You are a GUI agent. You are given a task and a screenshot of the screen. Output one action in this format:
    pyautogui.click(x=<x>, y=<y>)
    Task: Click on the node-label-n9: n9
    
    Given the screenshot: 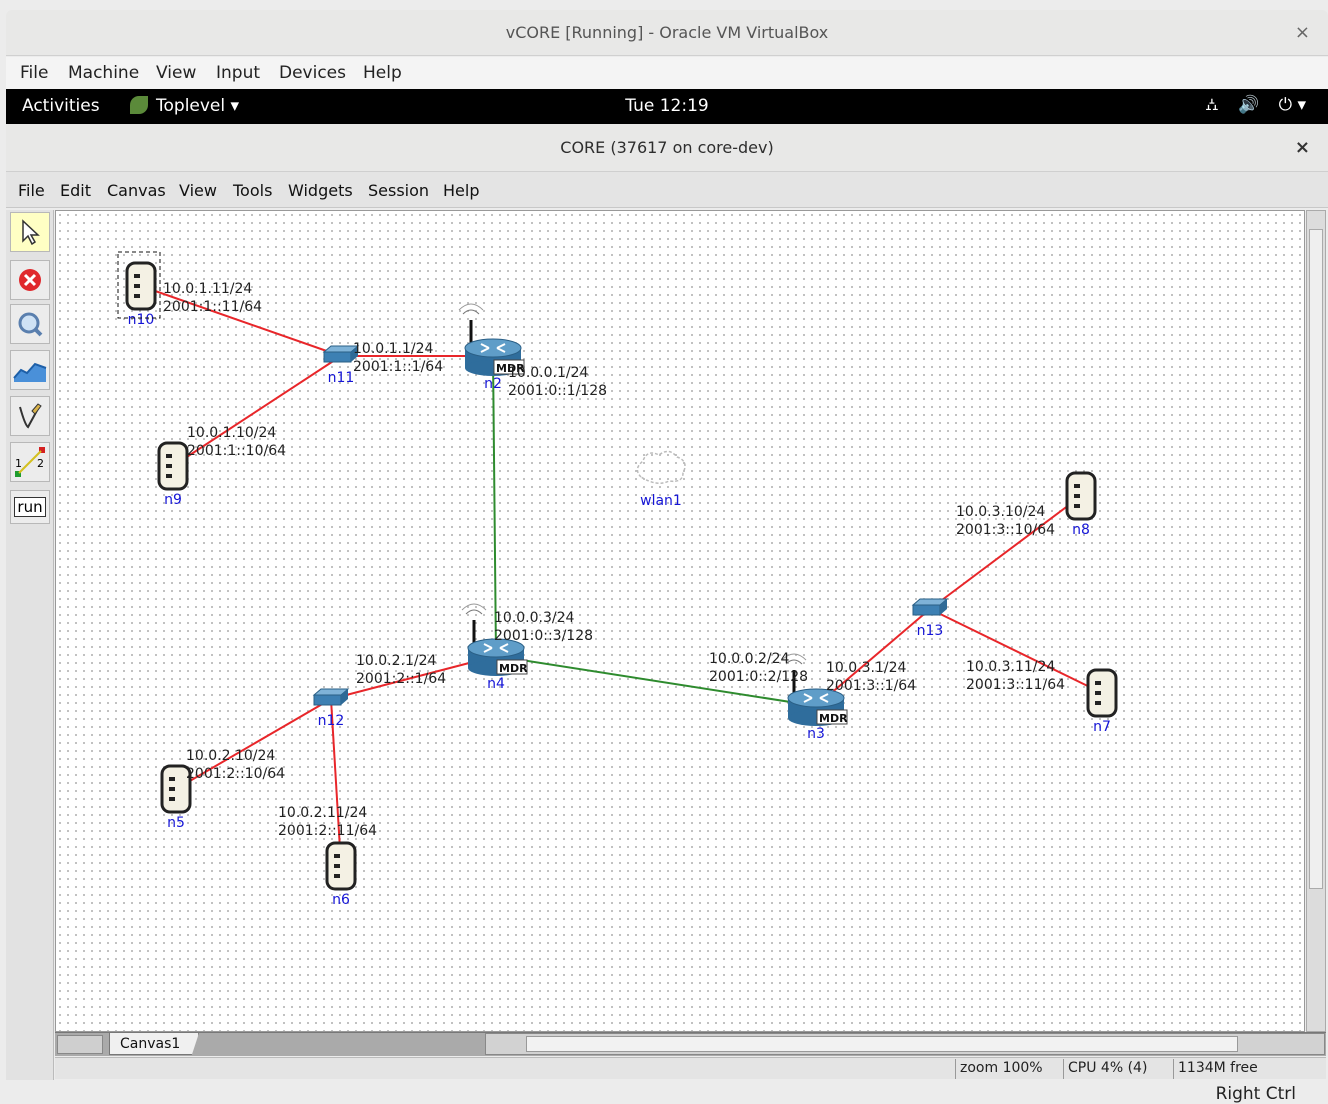 What is the action you would take?
    pyautogui.click(x=173, y=500)
    